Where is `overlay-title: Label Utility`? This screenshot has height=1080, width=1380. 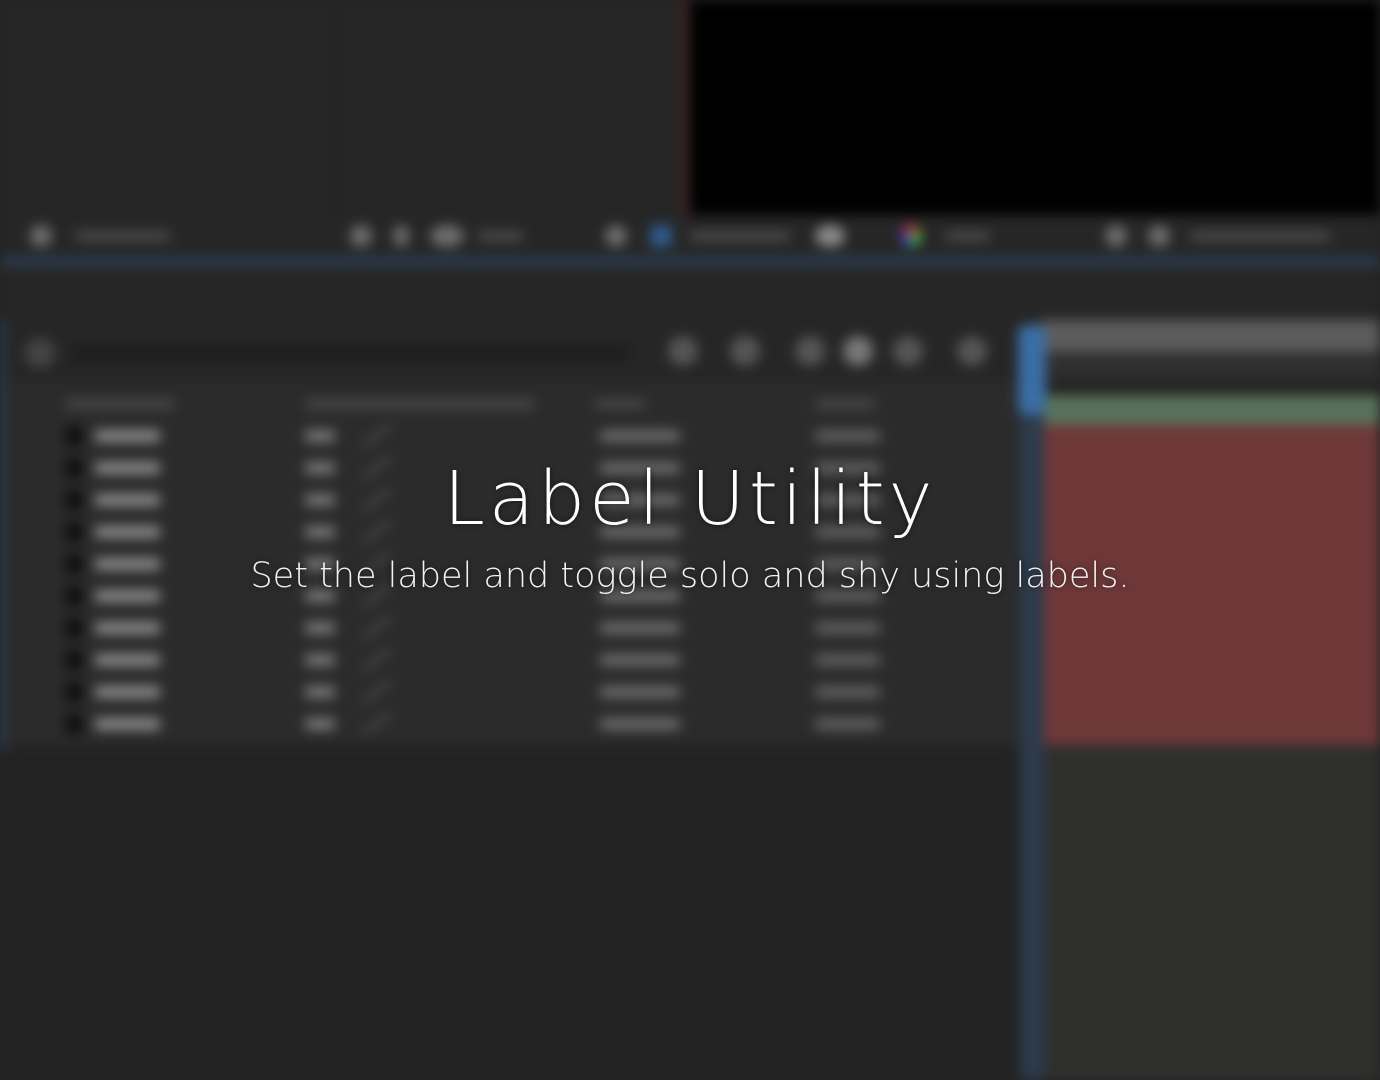 overlay-title: Label Utility is located at coordinates (690, 499).